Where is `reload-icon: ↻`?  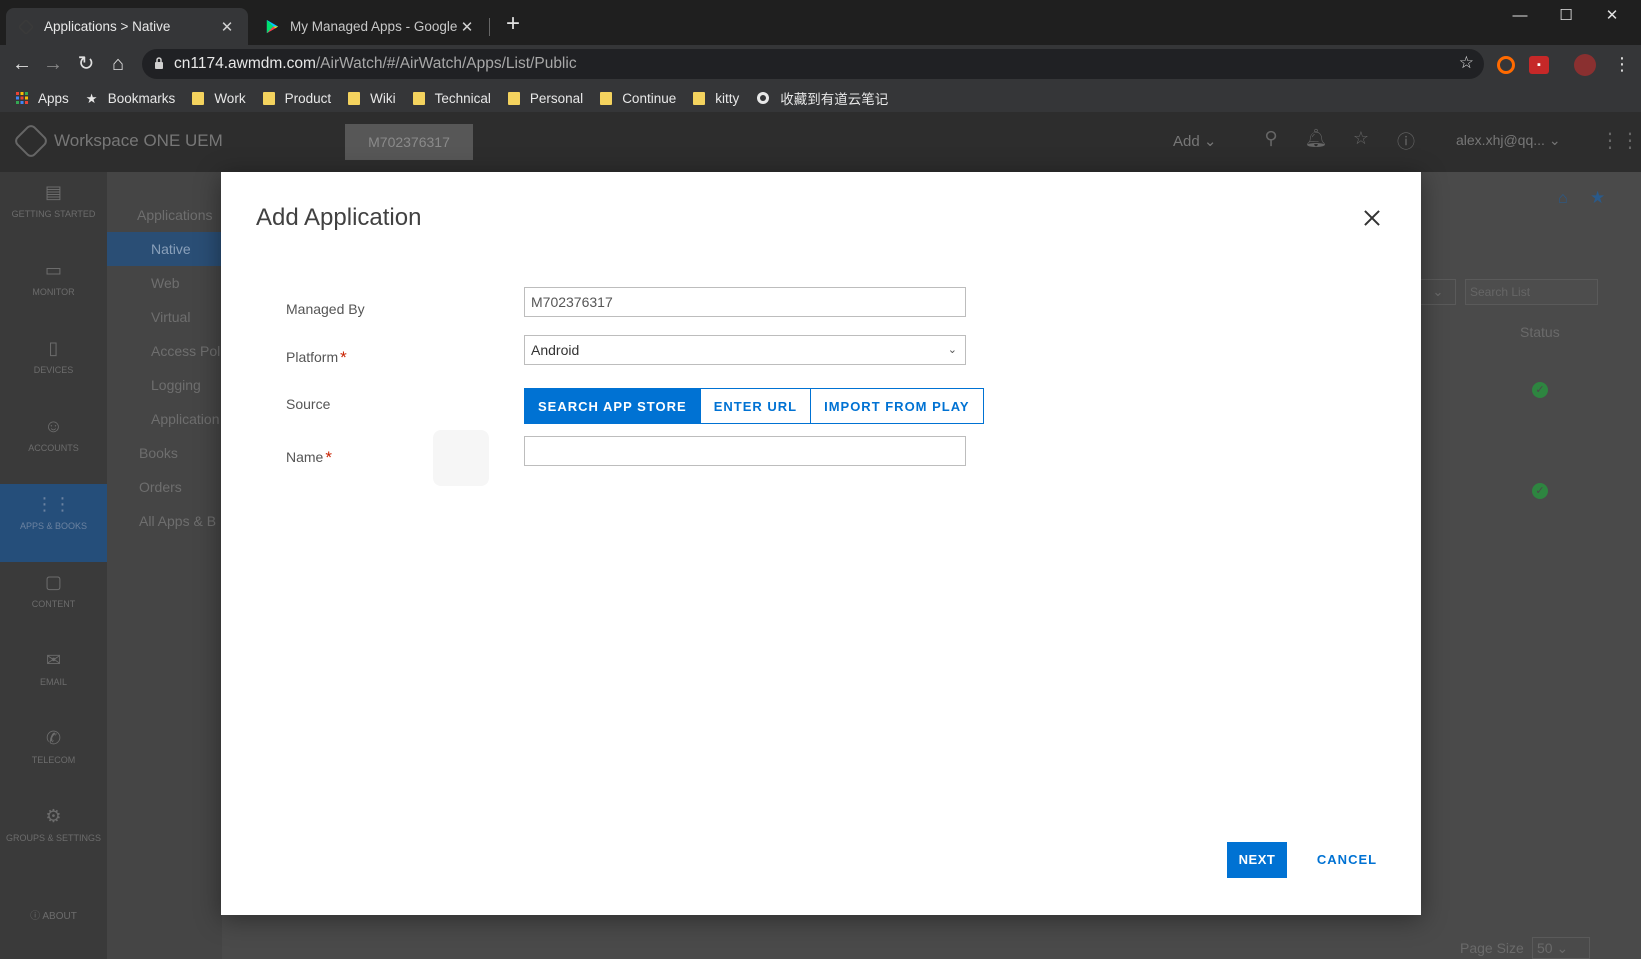 reload-icon: ↻ is located at coordinates (86, 64).